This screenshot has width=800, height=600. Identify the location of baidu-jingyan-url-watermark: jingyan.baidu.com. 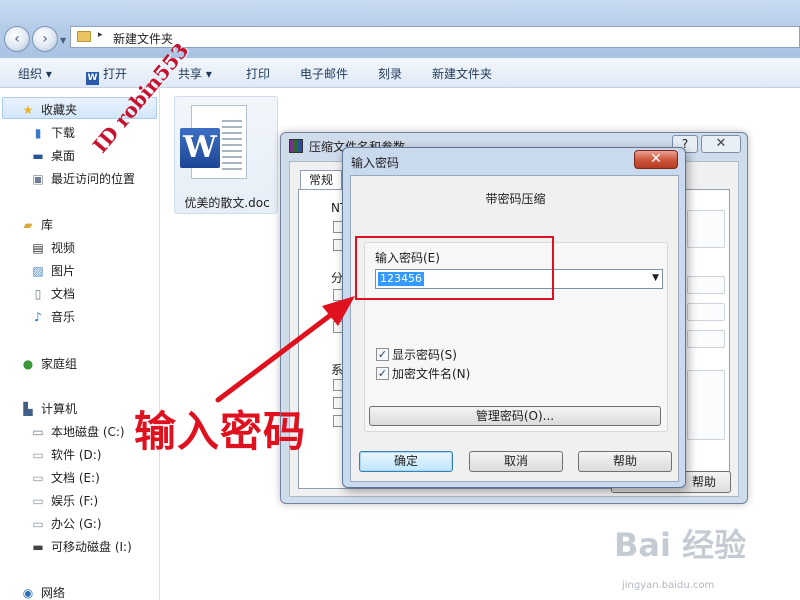
(668, 585).